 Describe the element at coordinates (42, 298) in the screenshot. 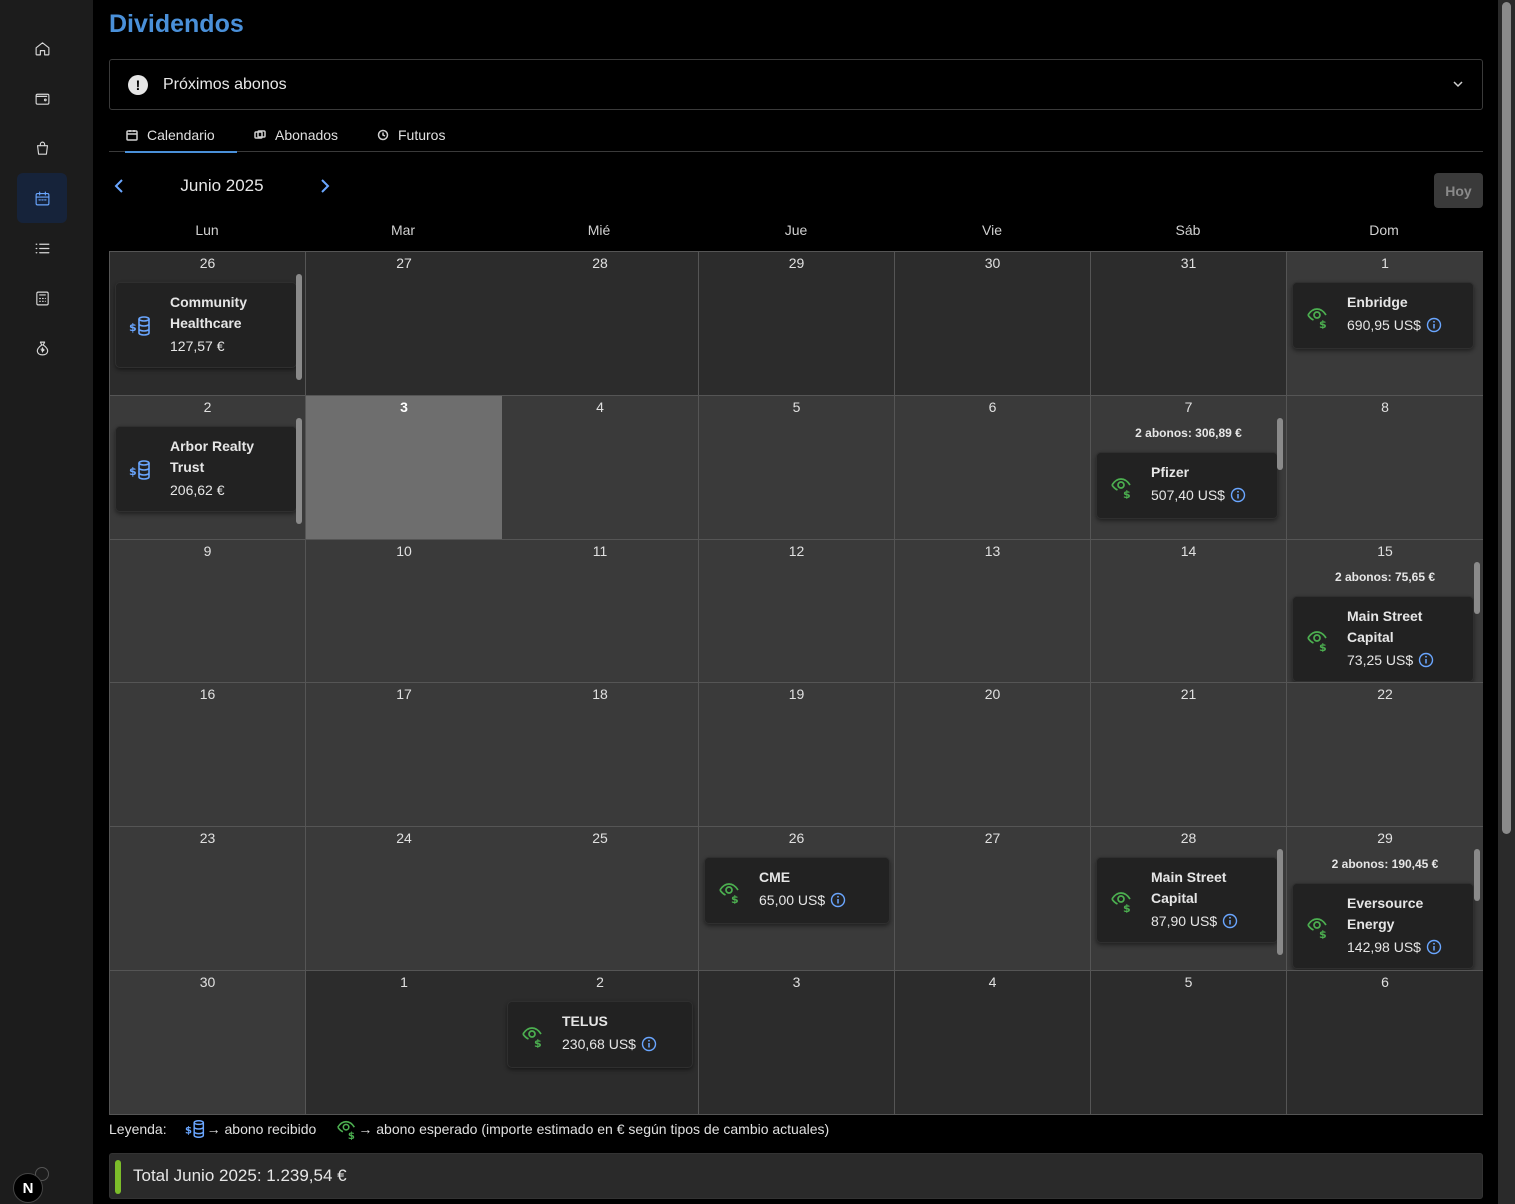

I see `nav-calculator` at that location.